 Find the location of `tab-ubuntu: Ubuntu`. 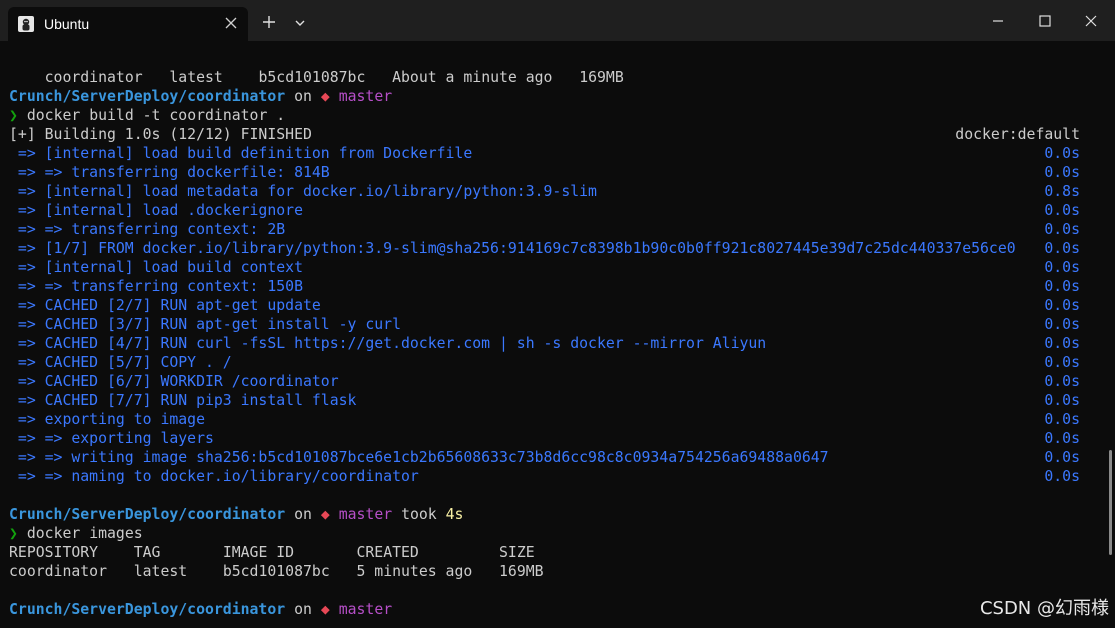

tab-ubuntu: Ubuntu is located at coordinates (128, 24).